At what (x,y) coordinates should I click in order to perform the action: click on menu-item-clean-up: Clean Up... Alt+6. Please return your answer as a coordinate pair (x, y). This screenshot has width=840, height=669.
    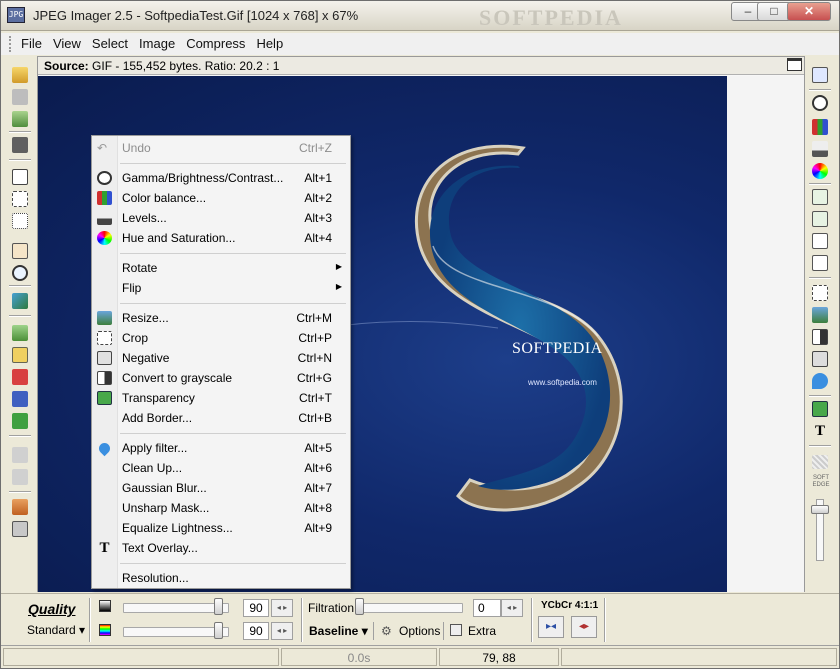
    Looking at the image, I should click on (221, 468).